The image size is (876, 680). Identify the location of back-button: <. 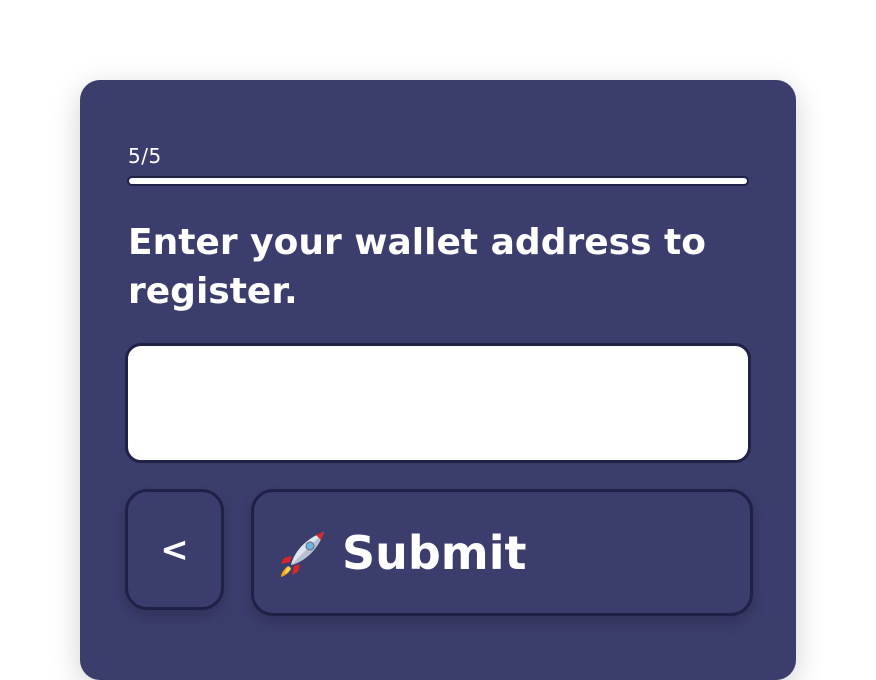
(174, 549).